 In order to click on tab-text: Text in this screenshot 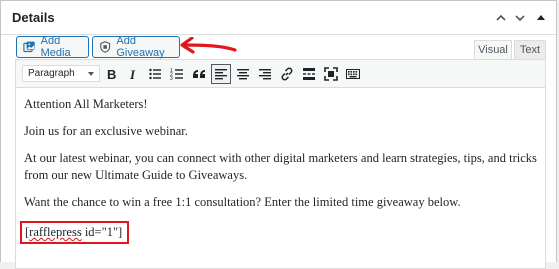, I will do `click(530, 49)`.